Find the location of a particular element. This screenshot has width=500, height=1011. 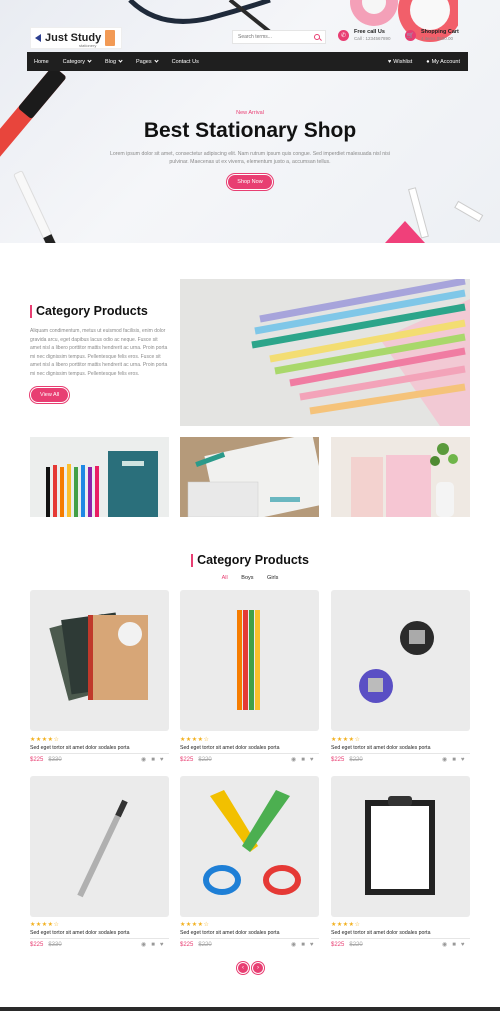

account-link: ● My Account is located at coordinates (443, 62).